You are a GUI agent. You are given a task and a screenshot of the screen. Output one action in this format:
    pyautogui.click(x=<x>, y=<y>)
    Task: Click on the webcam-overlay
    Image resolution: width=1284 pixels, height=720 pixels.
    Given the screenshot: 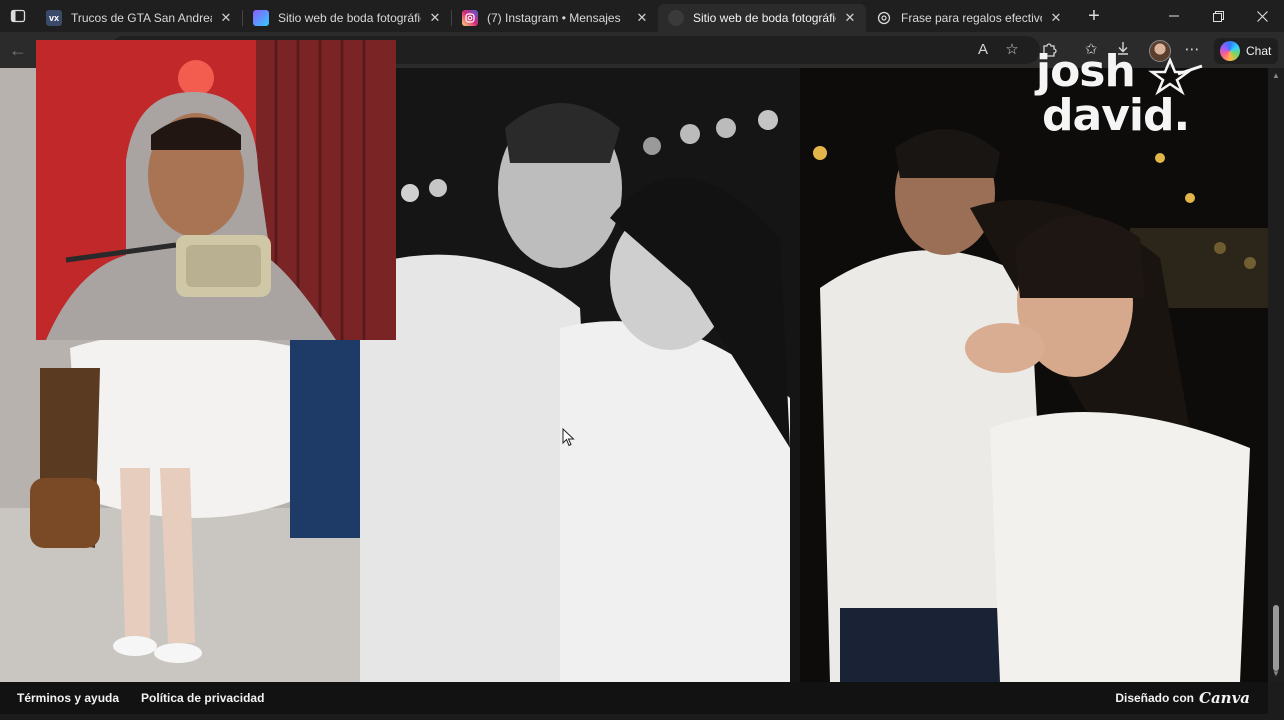 What is the action you would take?
    pyautogui.click(x=216, y=190)
    